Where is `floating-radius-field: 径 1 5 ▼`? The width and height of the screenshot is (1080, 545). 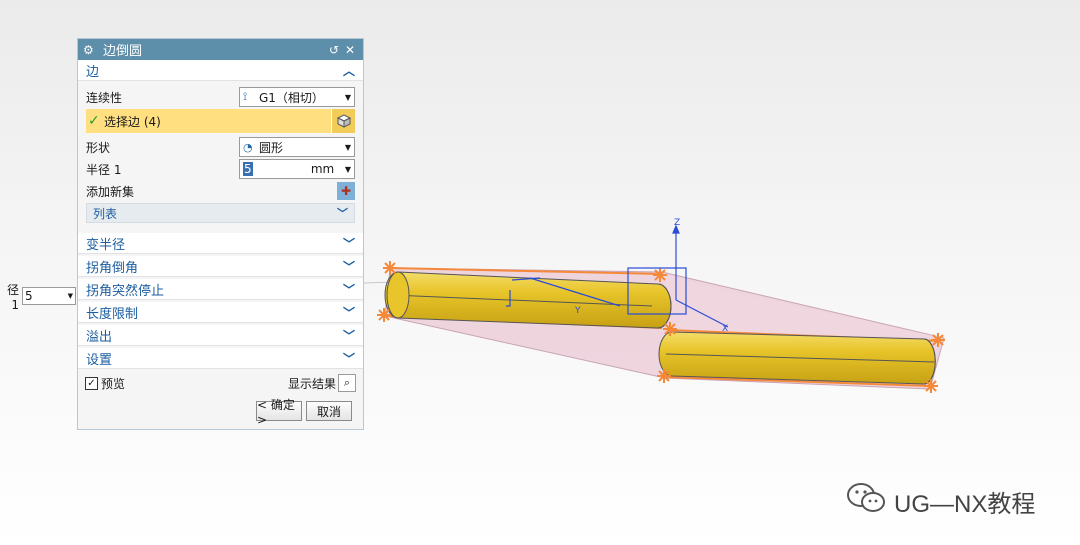
floating-radius-field: 径 1 5 ▼ is located at coordinates (40, 297).